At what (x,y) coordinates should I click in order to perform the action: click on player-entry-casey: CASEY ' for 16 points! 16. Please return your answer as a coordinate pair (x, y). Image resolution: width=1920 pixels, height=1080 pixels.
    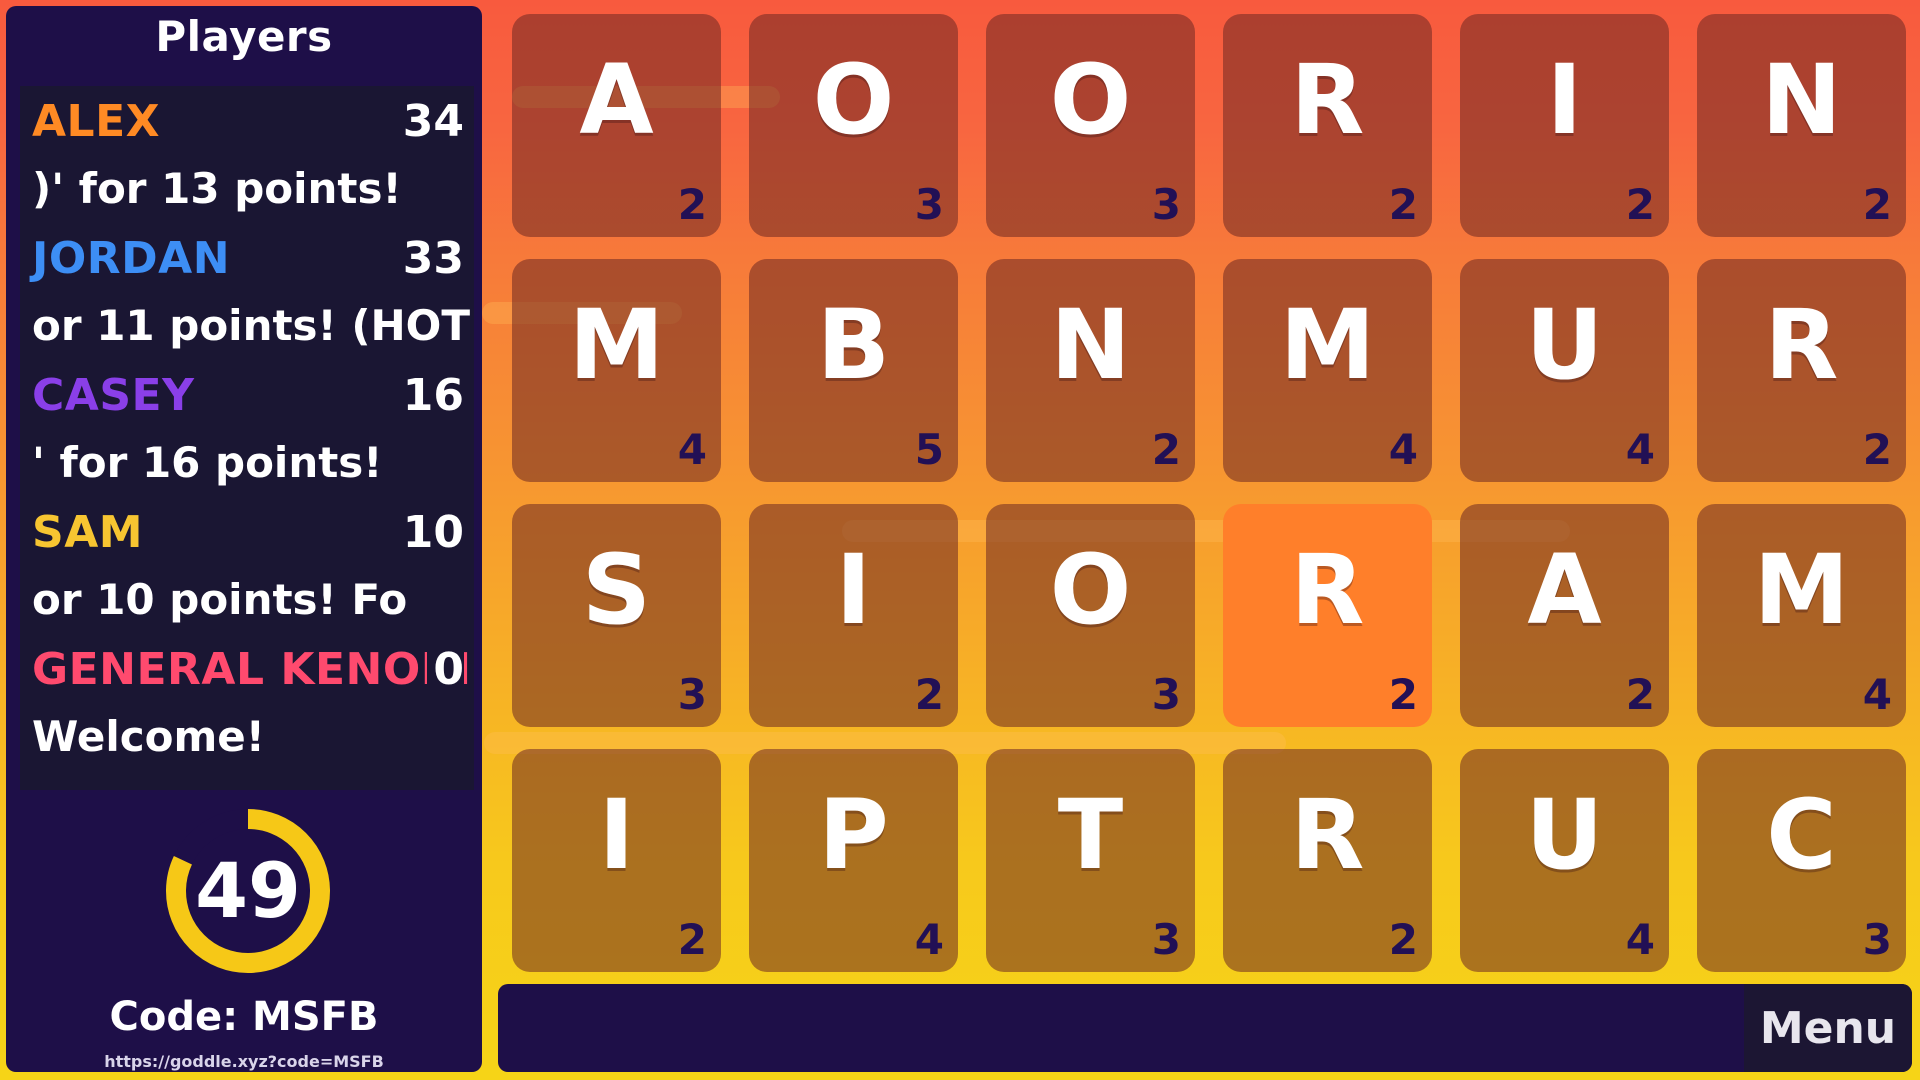
    Looking at the image, I should click on (247, 428).